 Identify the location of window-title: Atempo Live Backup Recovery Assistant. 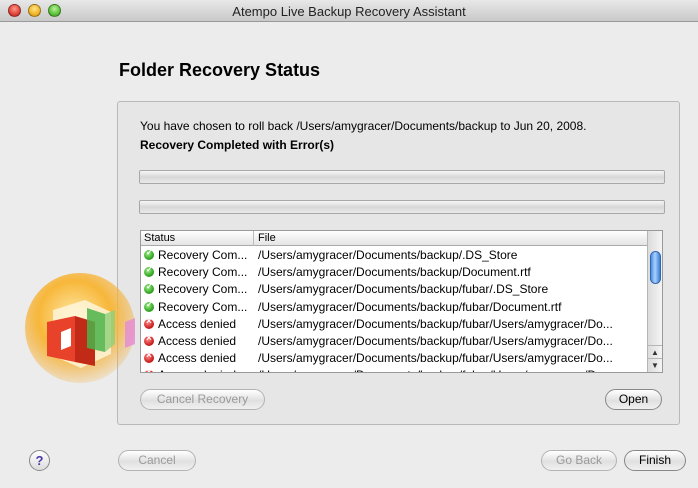
(349, 11).